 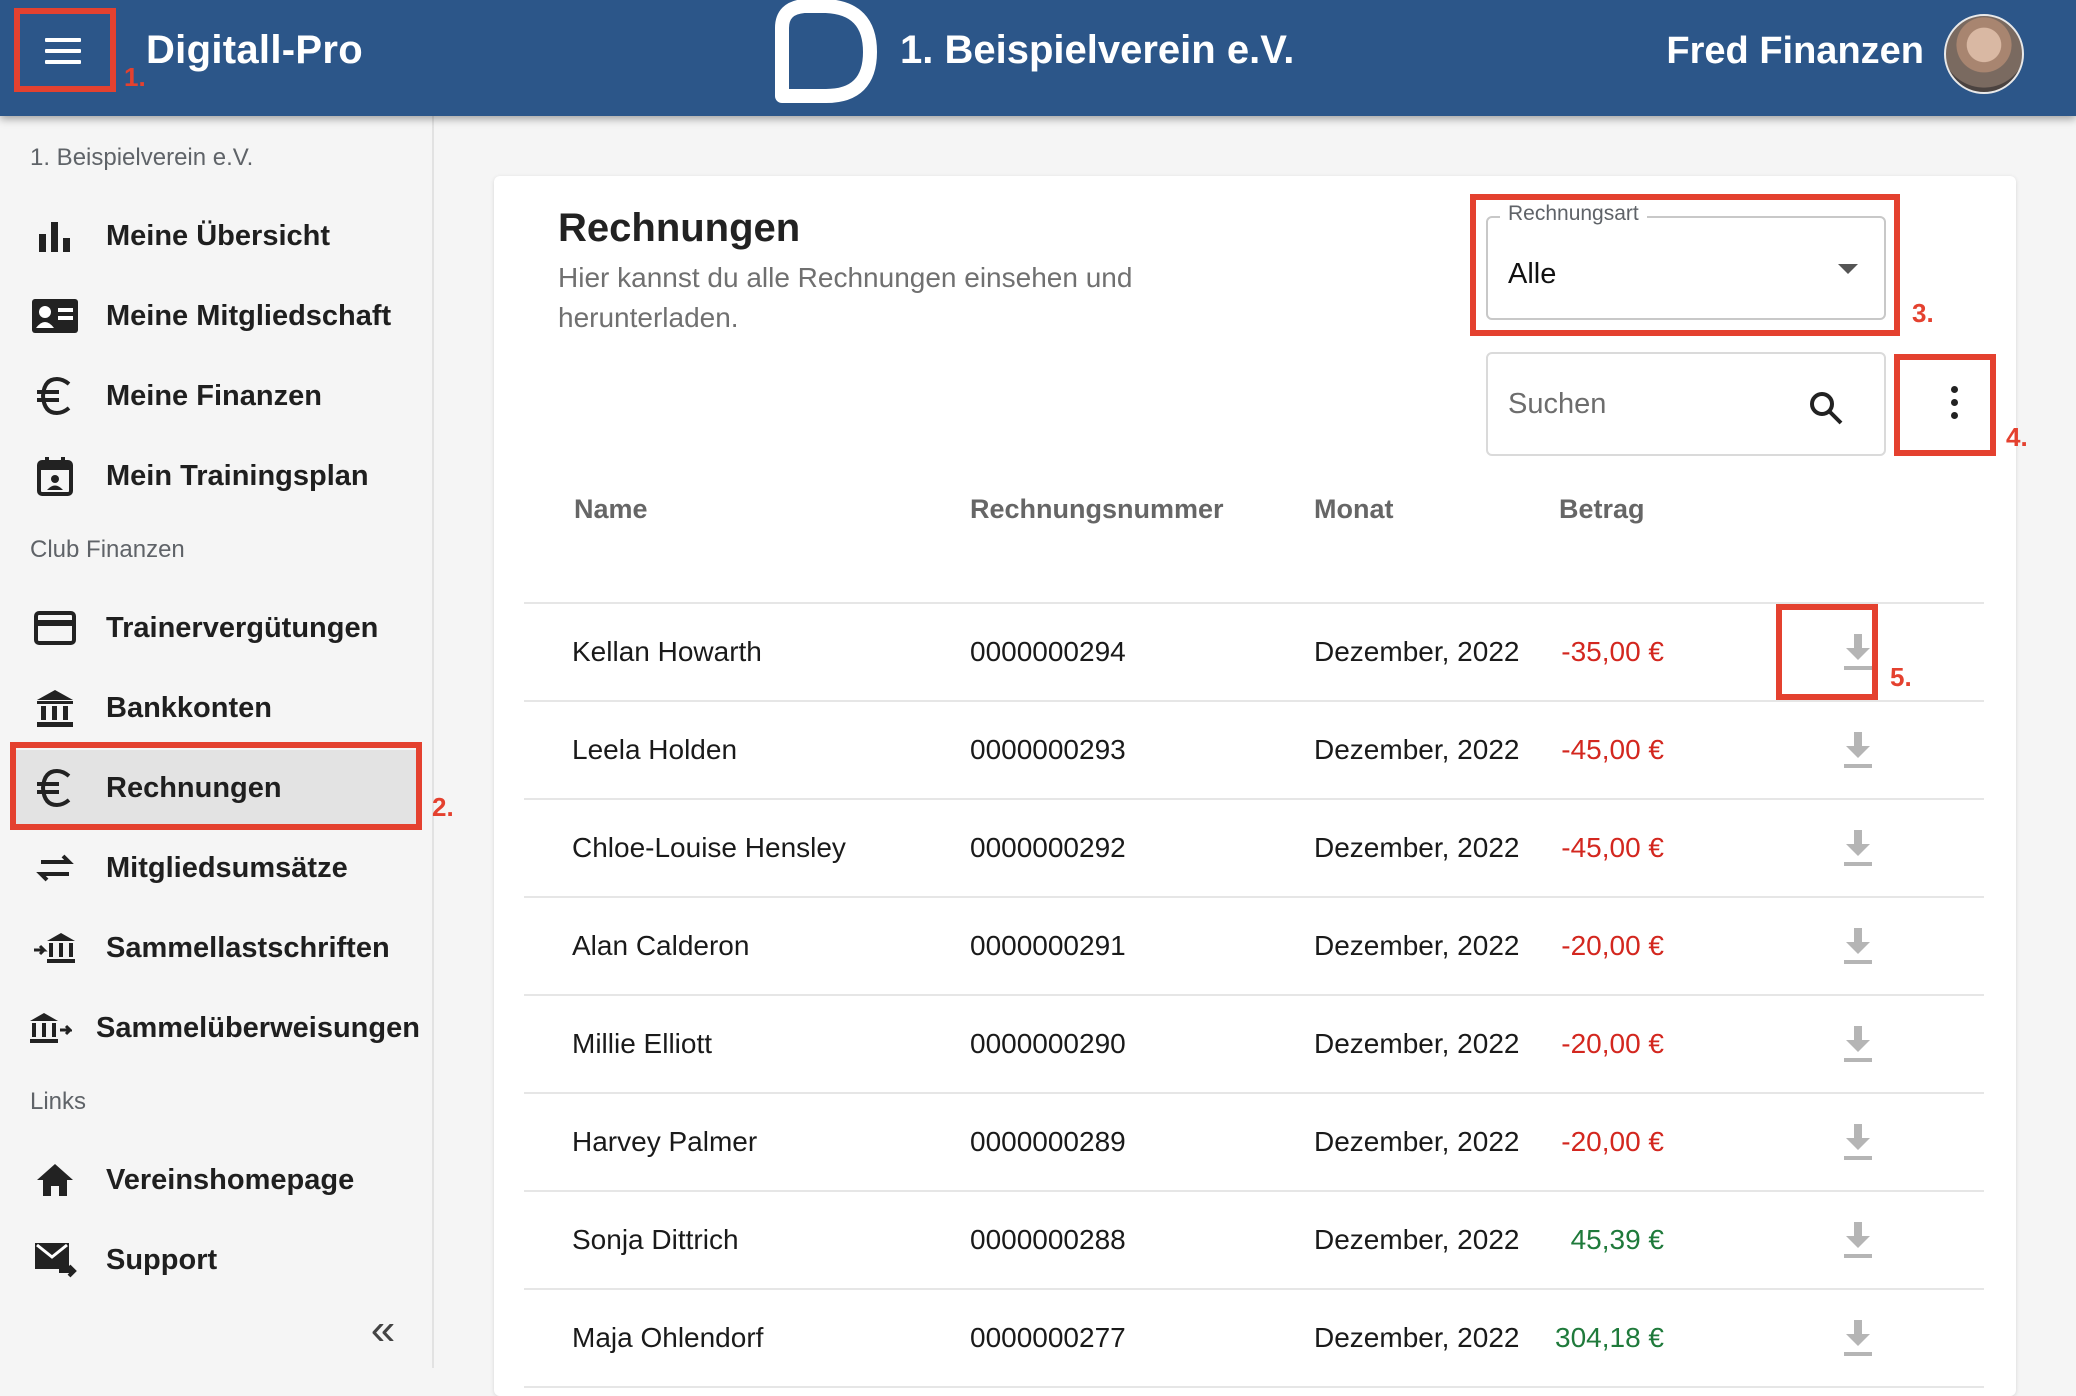 I want to click on invoice-amount: 304,18 €, so click(x=1609, y=1337).